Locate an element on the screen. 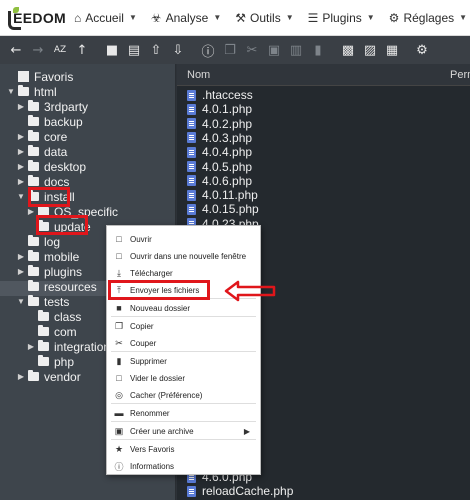  tree-item-core: ▶ core is located at coordinates (41, 136).